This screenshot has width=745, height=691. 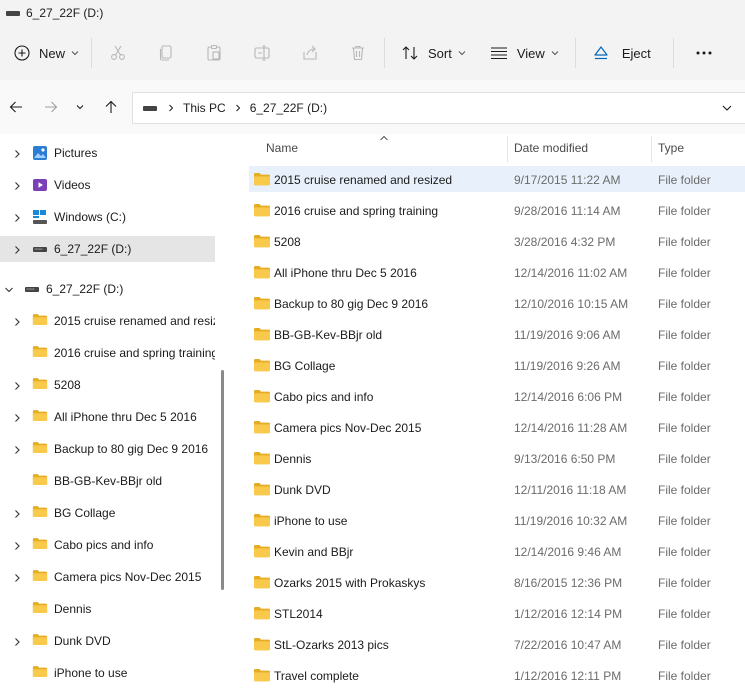 What do you see at coordinates (438, 108) in the screenshot?
I see `address-box: This PC 6_27_22F (D:)` at bounding box center [438, 108].